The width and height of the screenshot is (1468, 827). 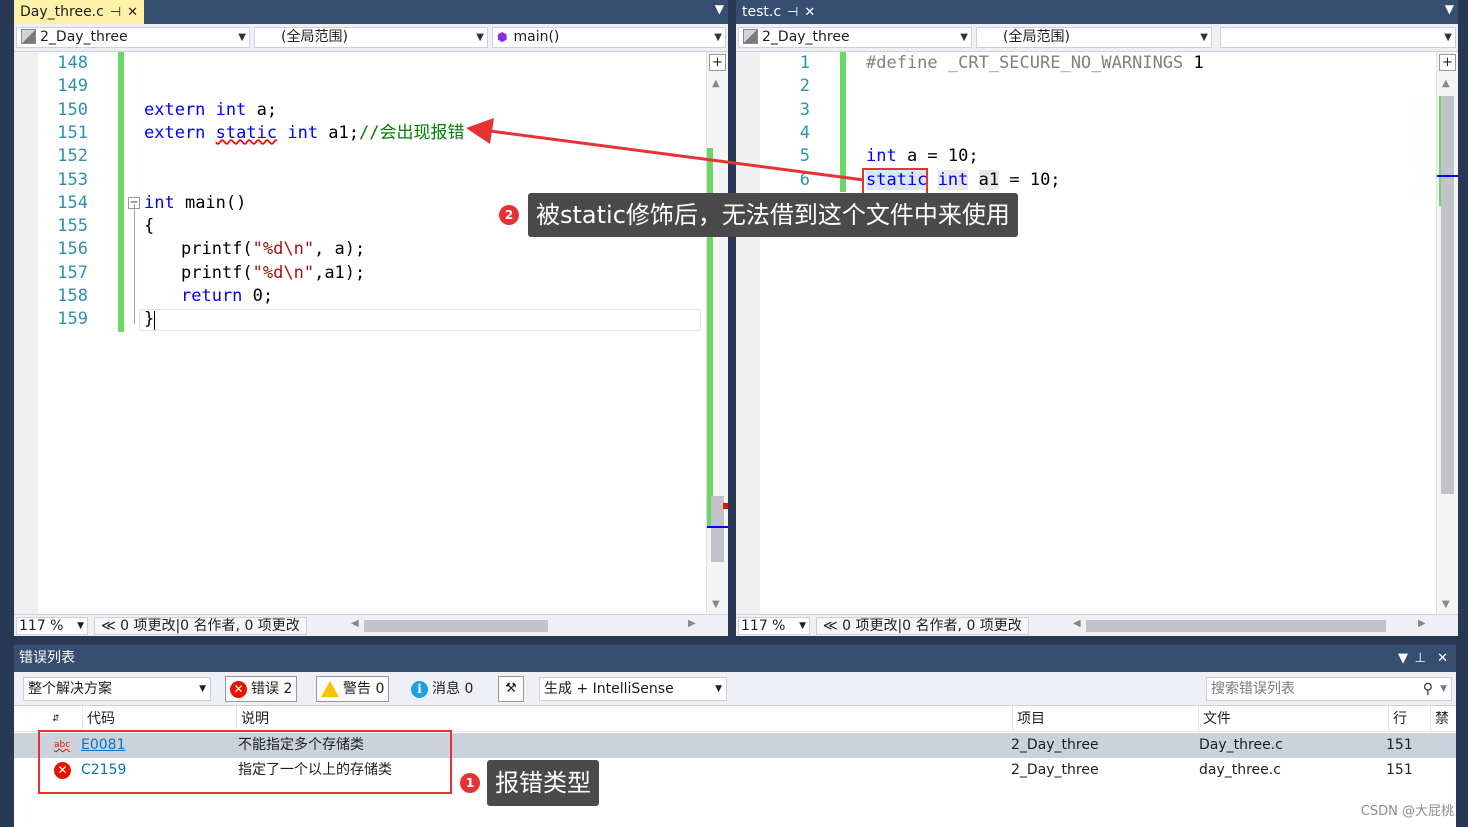 I want to click on arrow-head, so click(x=480, y=131).